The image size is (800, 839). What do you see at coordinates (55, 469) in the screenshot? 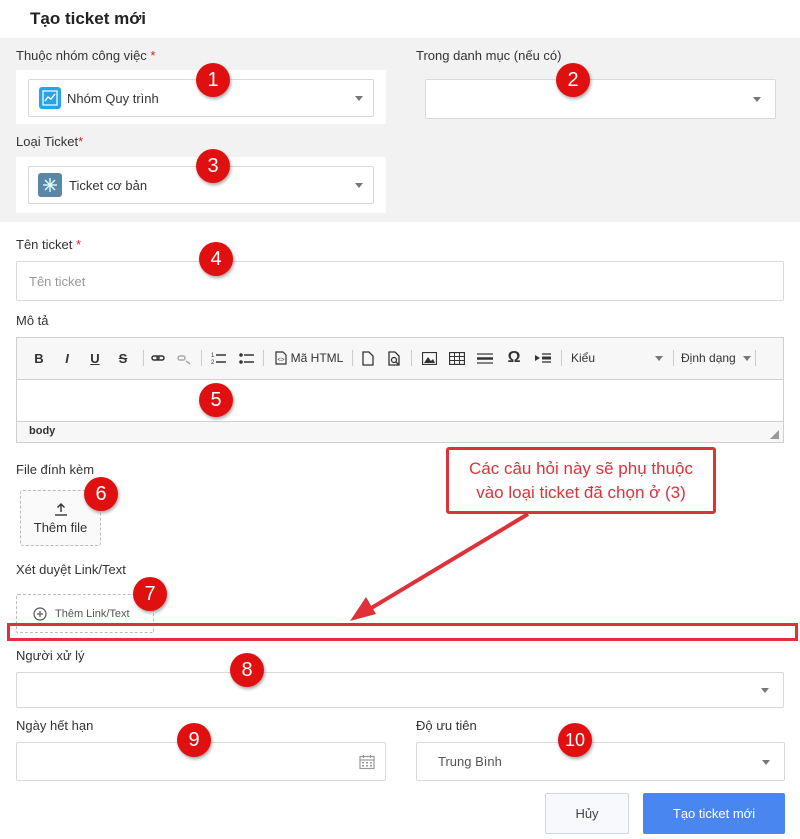
I see `attachment-label: File đính kèm` at bounding box center [55, 469].